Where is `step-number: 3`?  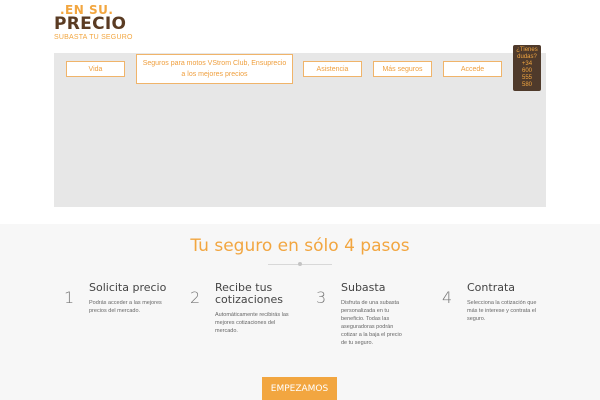 step-number: 3 is located at coordinates (321, 297).